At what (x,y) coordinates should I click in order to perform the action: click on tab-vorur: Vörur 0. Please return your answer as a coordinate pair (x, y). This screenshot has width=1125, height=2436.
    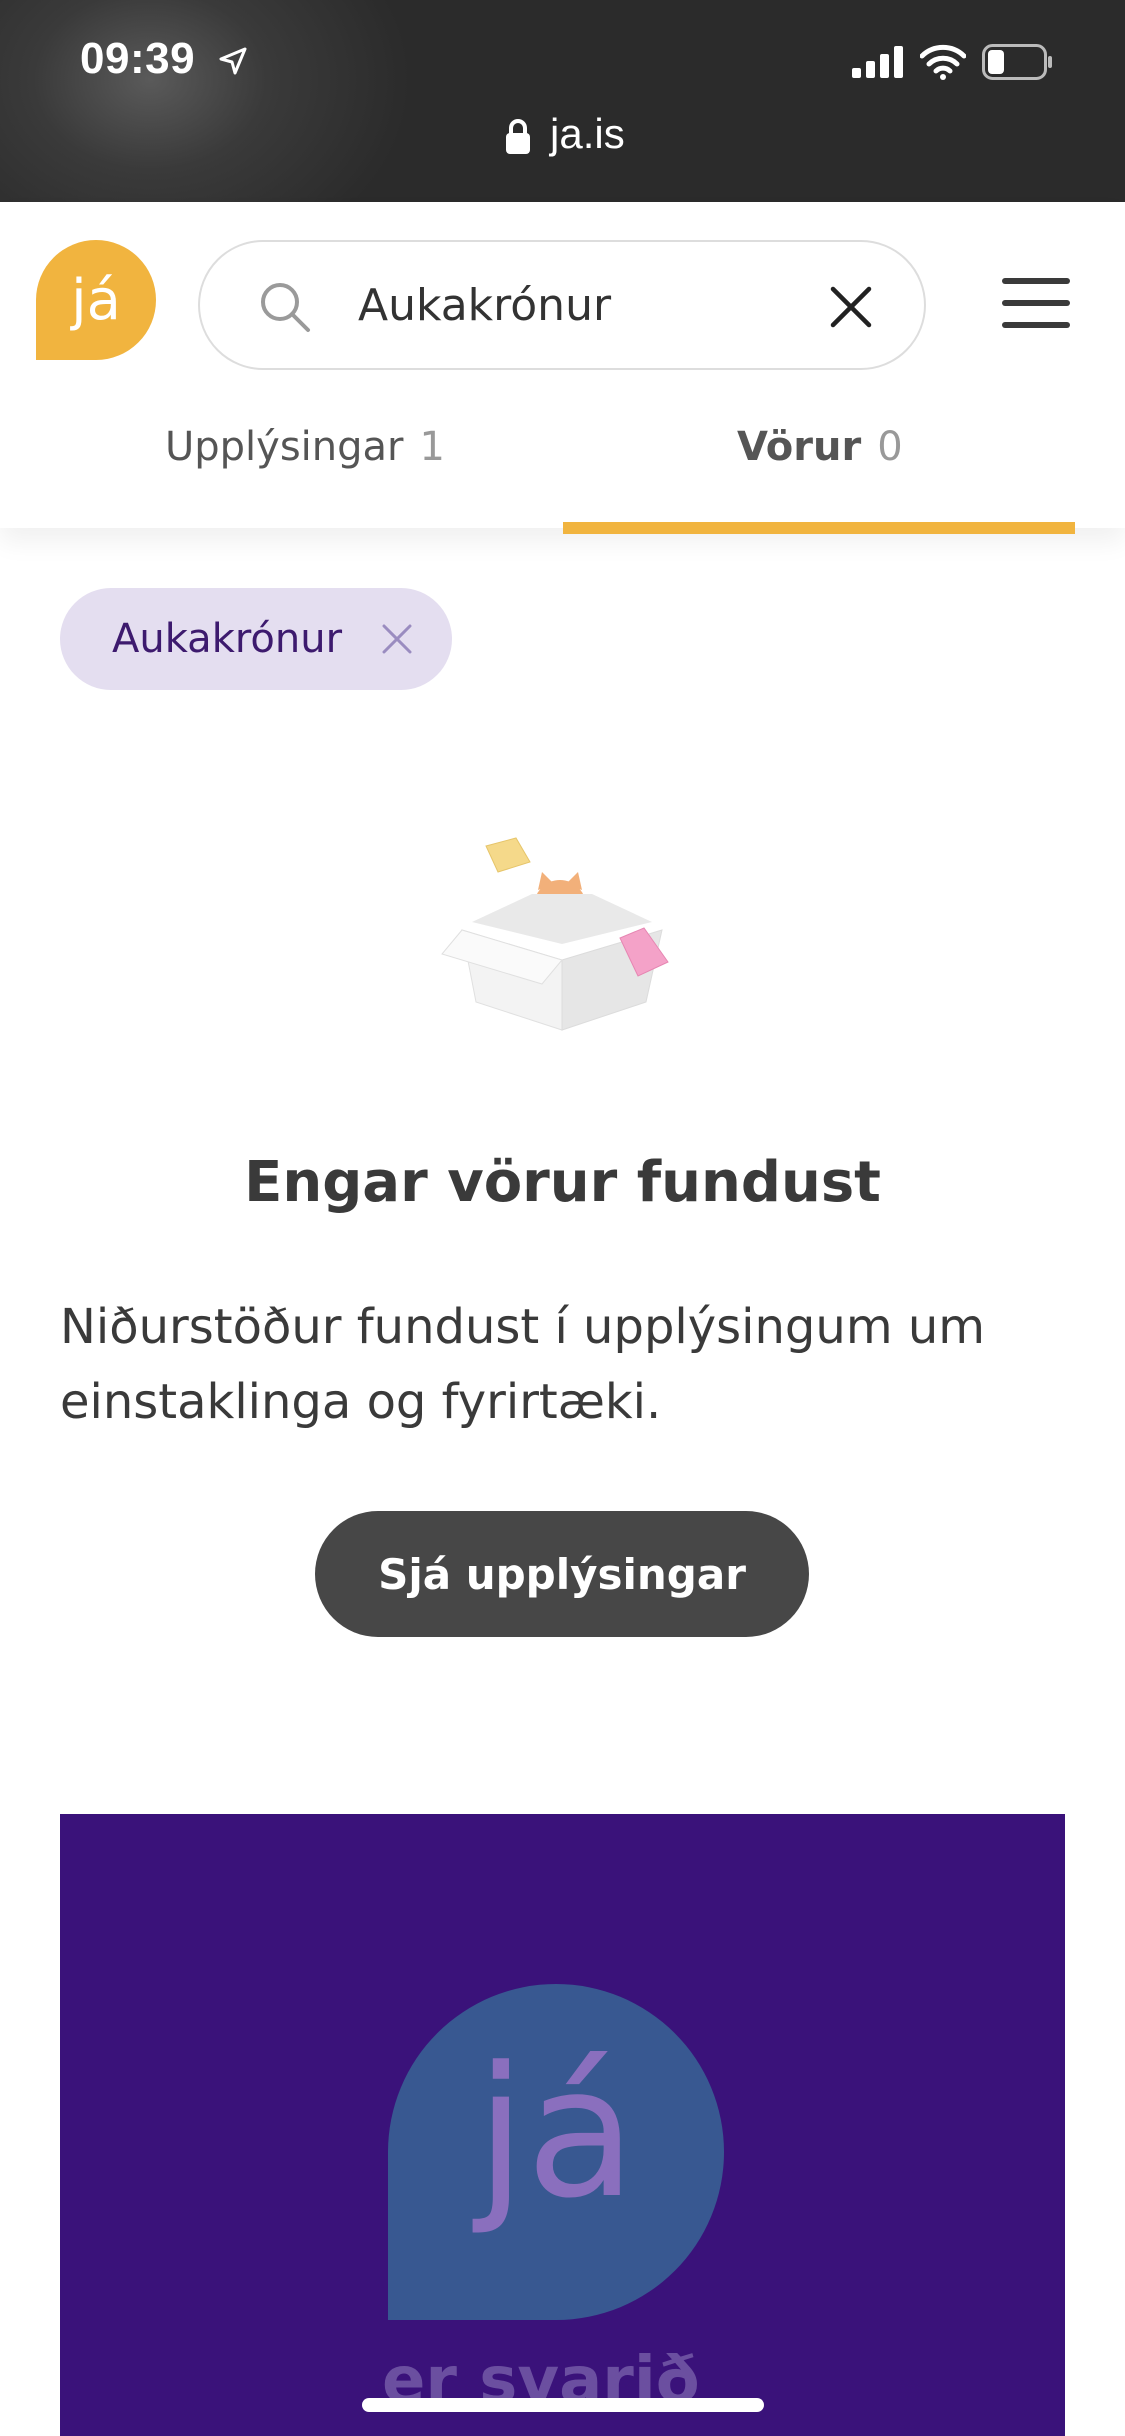
    Looking at the image, I should click on (820, 466).